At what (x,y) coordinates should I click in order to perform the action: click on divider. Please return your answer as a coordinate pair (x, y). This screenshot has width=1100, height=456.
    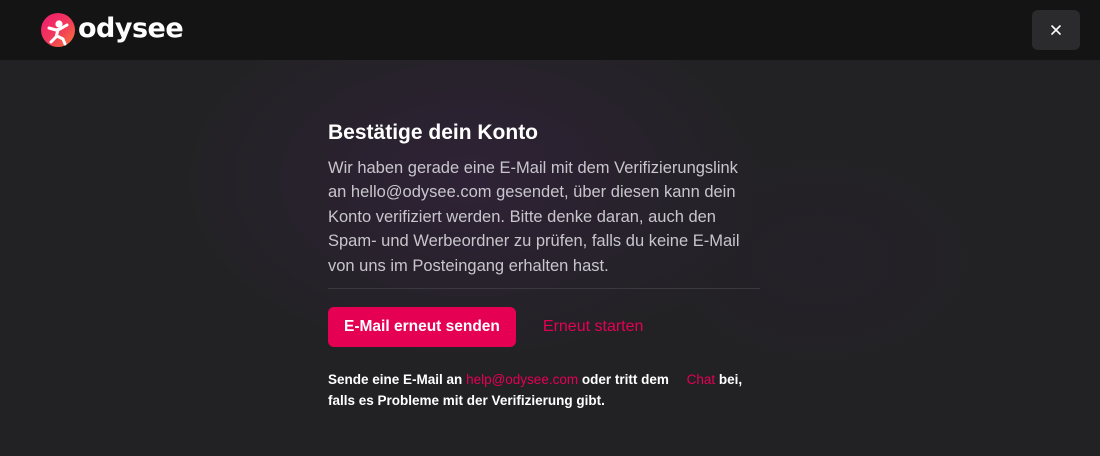
    Looking at the image, I should click on (544, 289).